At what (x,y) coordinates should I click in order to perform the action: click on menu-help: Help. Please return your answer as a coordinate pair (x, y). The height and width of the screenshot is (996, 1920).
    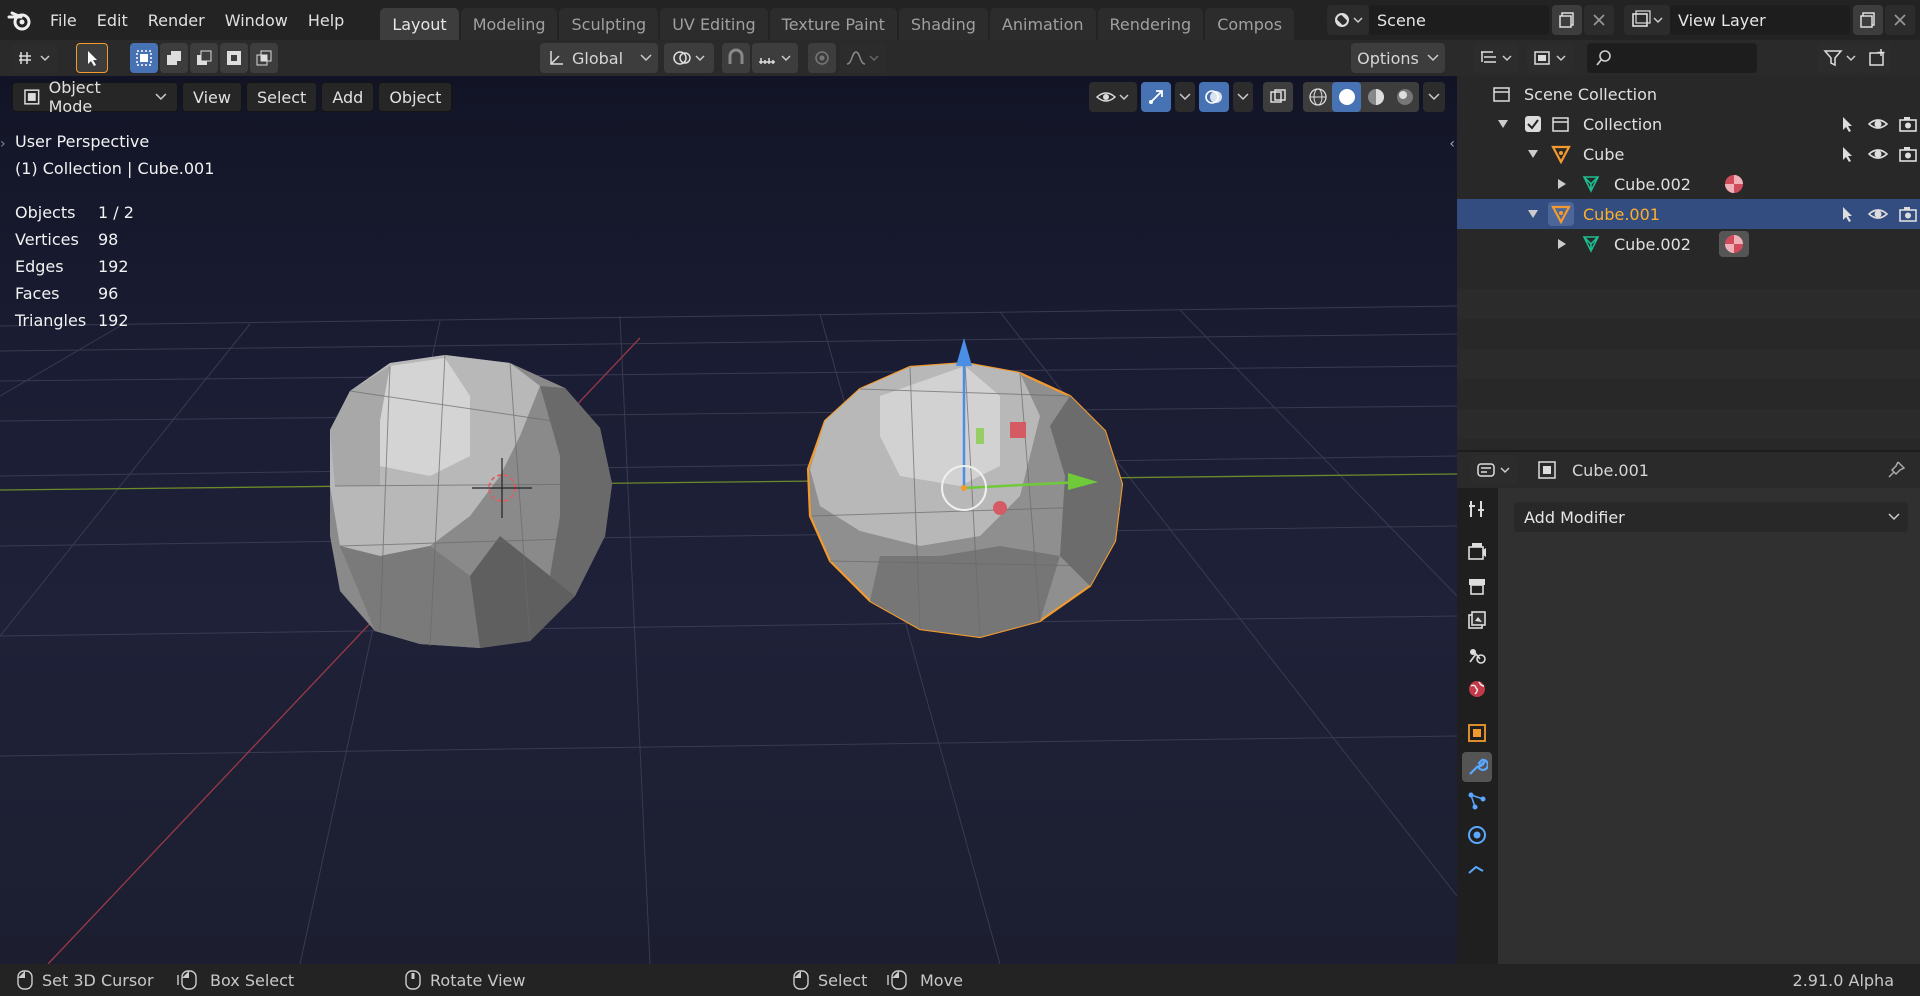
    Looking at the image, I should click on (326, 20).